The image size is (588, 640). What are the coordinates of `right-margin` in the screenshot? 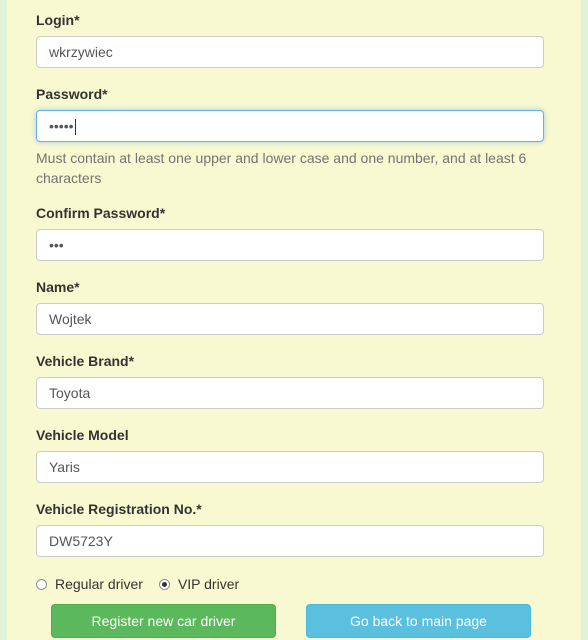 It's located at (584, 320).